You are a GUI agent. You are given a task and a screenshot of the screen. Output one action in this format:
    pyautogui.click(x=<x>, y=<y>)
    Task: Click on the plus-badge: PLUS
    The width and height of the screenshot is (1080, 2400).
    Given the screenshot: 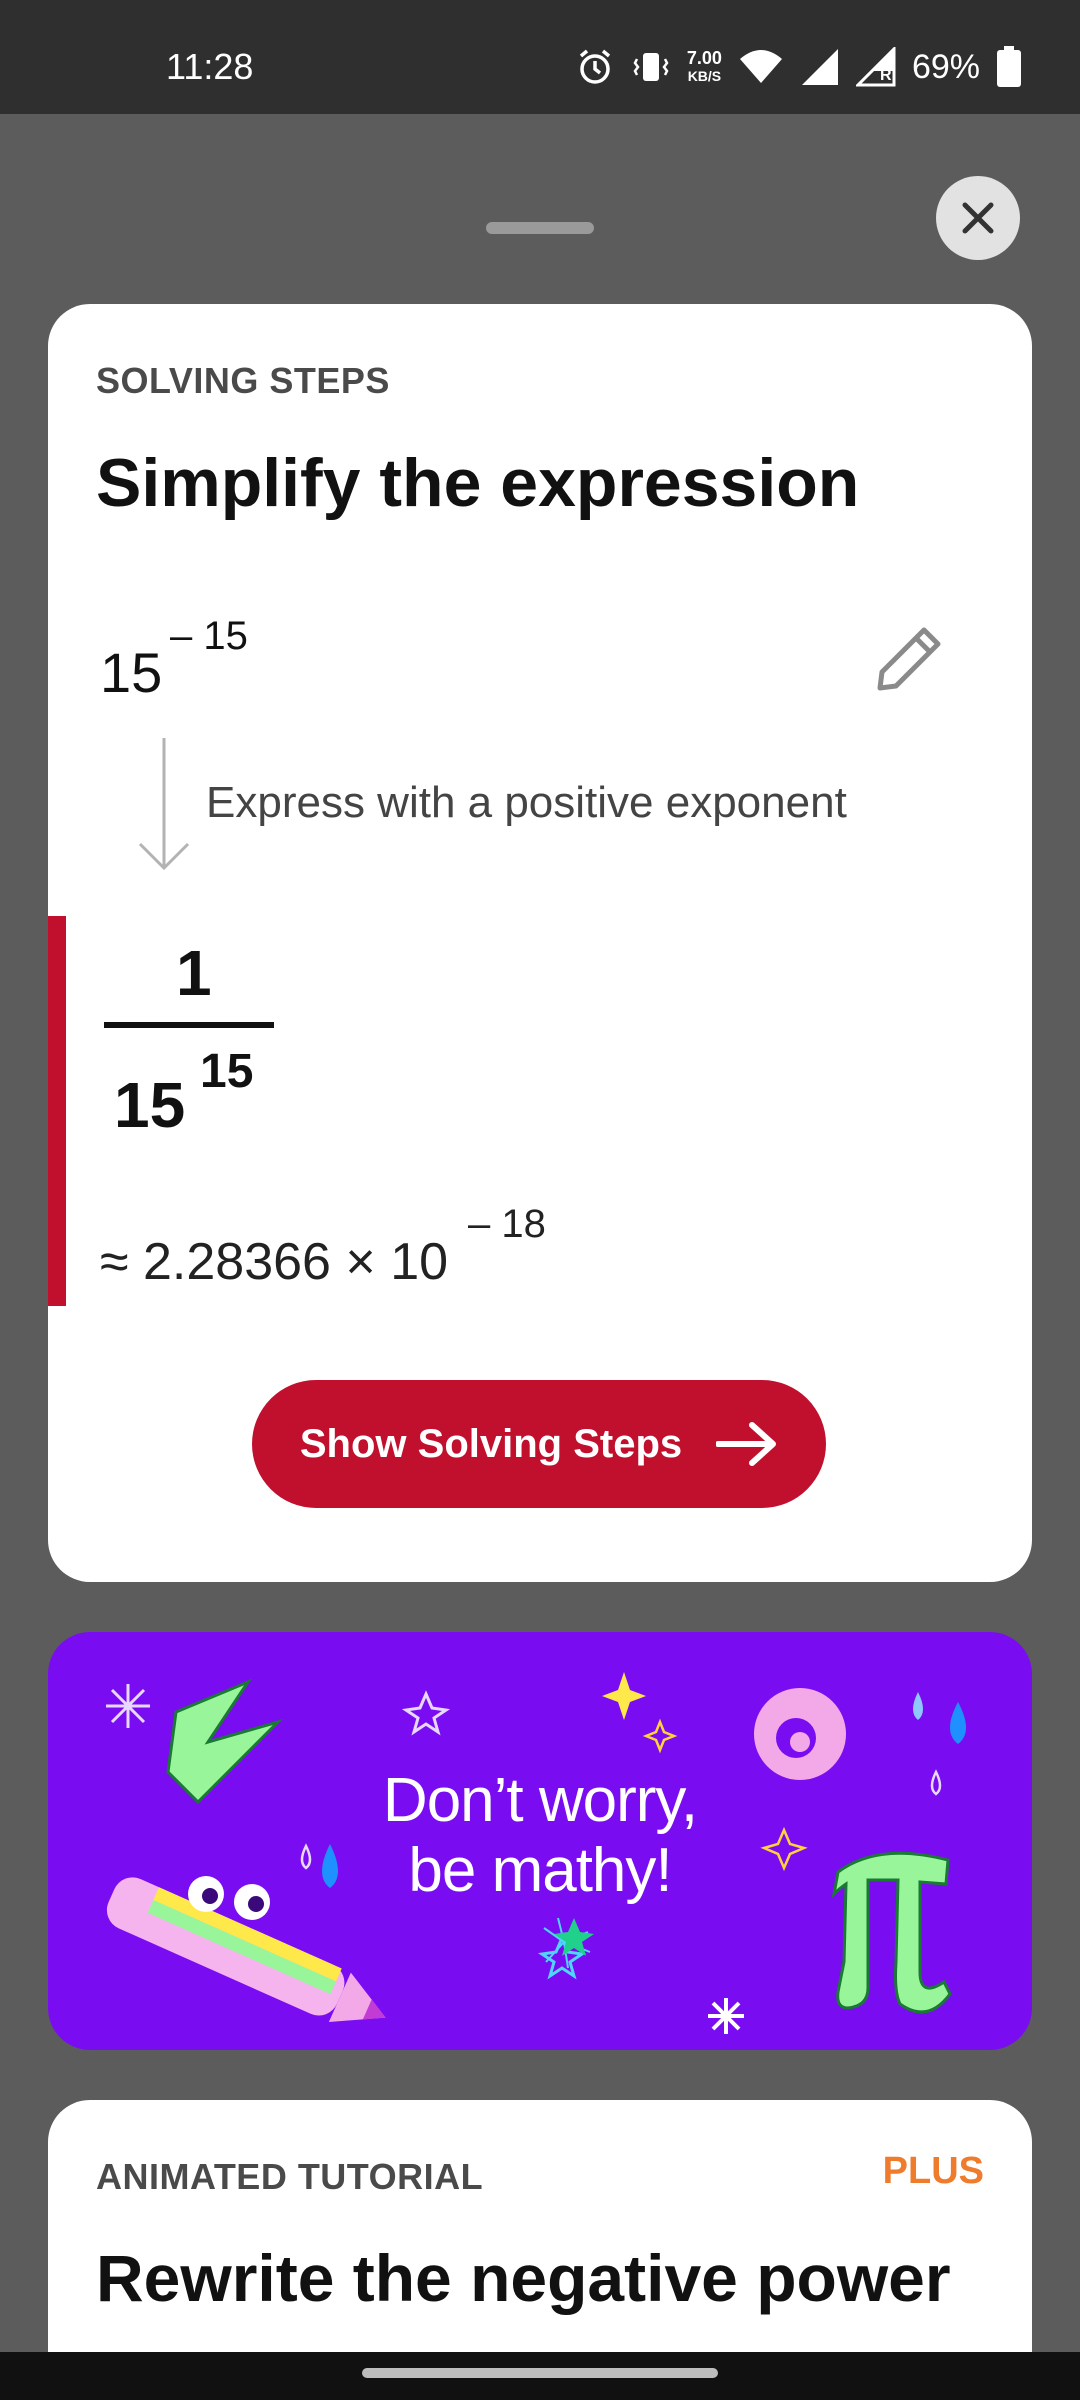 What is the action you would take?
    pyautogui.click(x=933, y=2171)
    